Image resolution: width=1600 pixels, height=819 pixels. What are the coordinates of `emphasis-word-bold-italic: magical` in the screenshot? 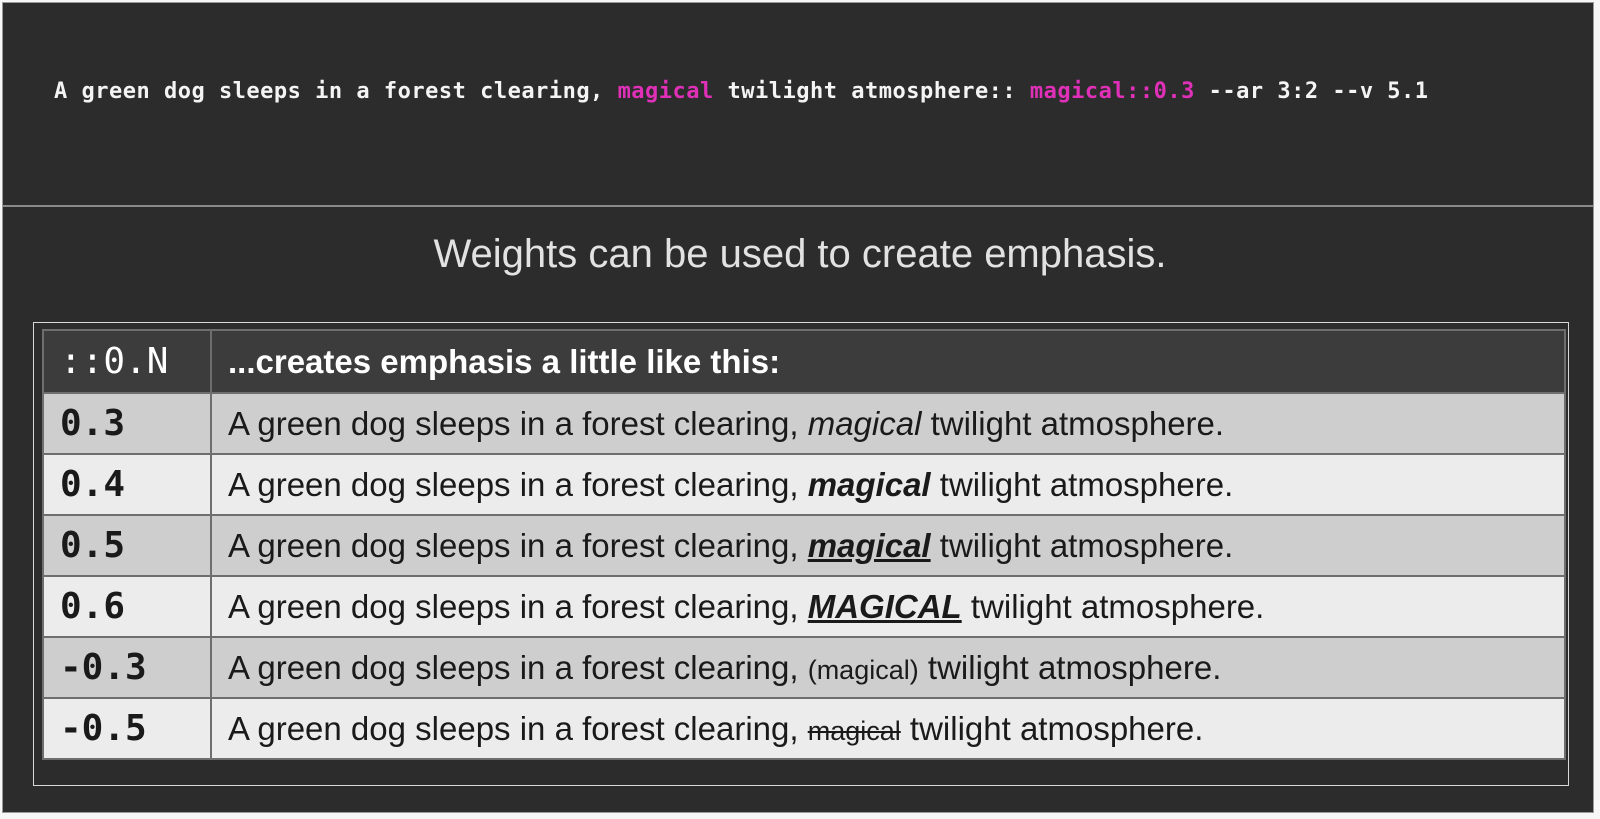 It's located at (869, 484).